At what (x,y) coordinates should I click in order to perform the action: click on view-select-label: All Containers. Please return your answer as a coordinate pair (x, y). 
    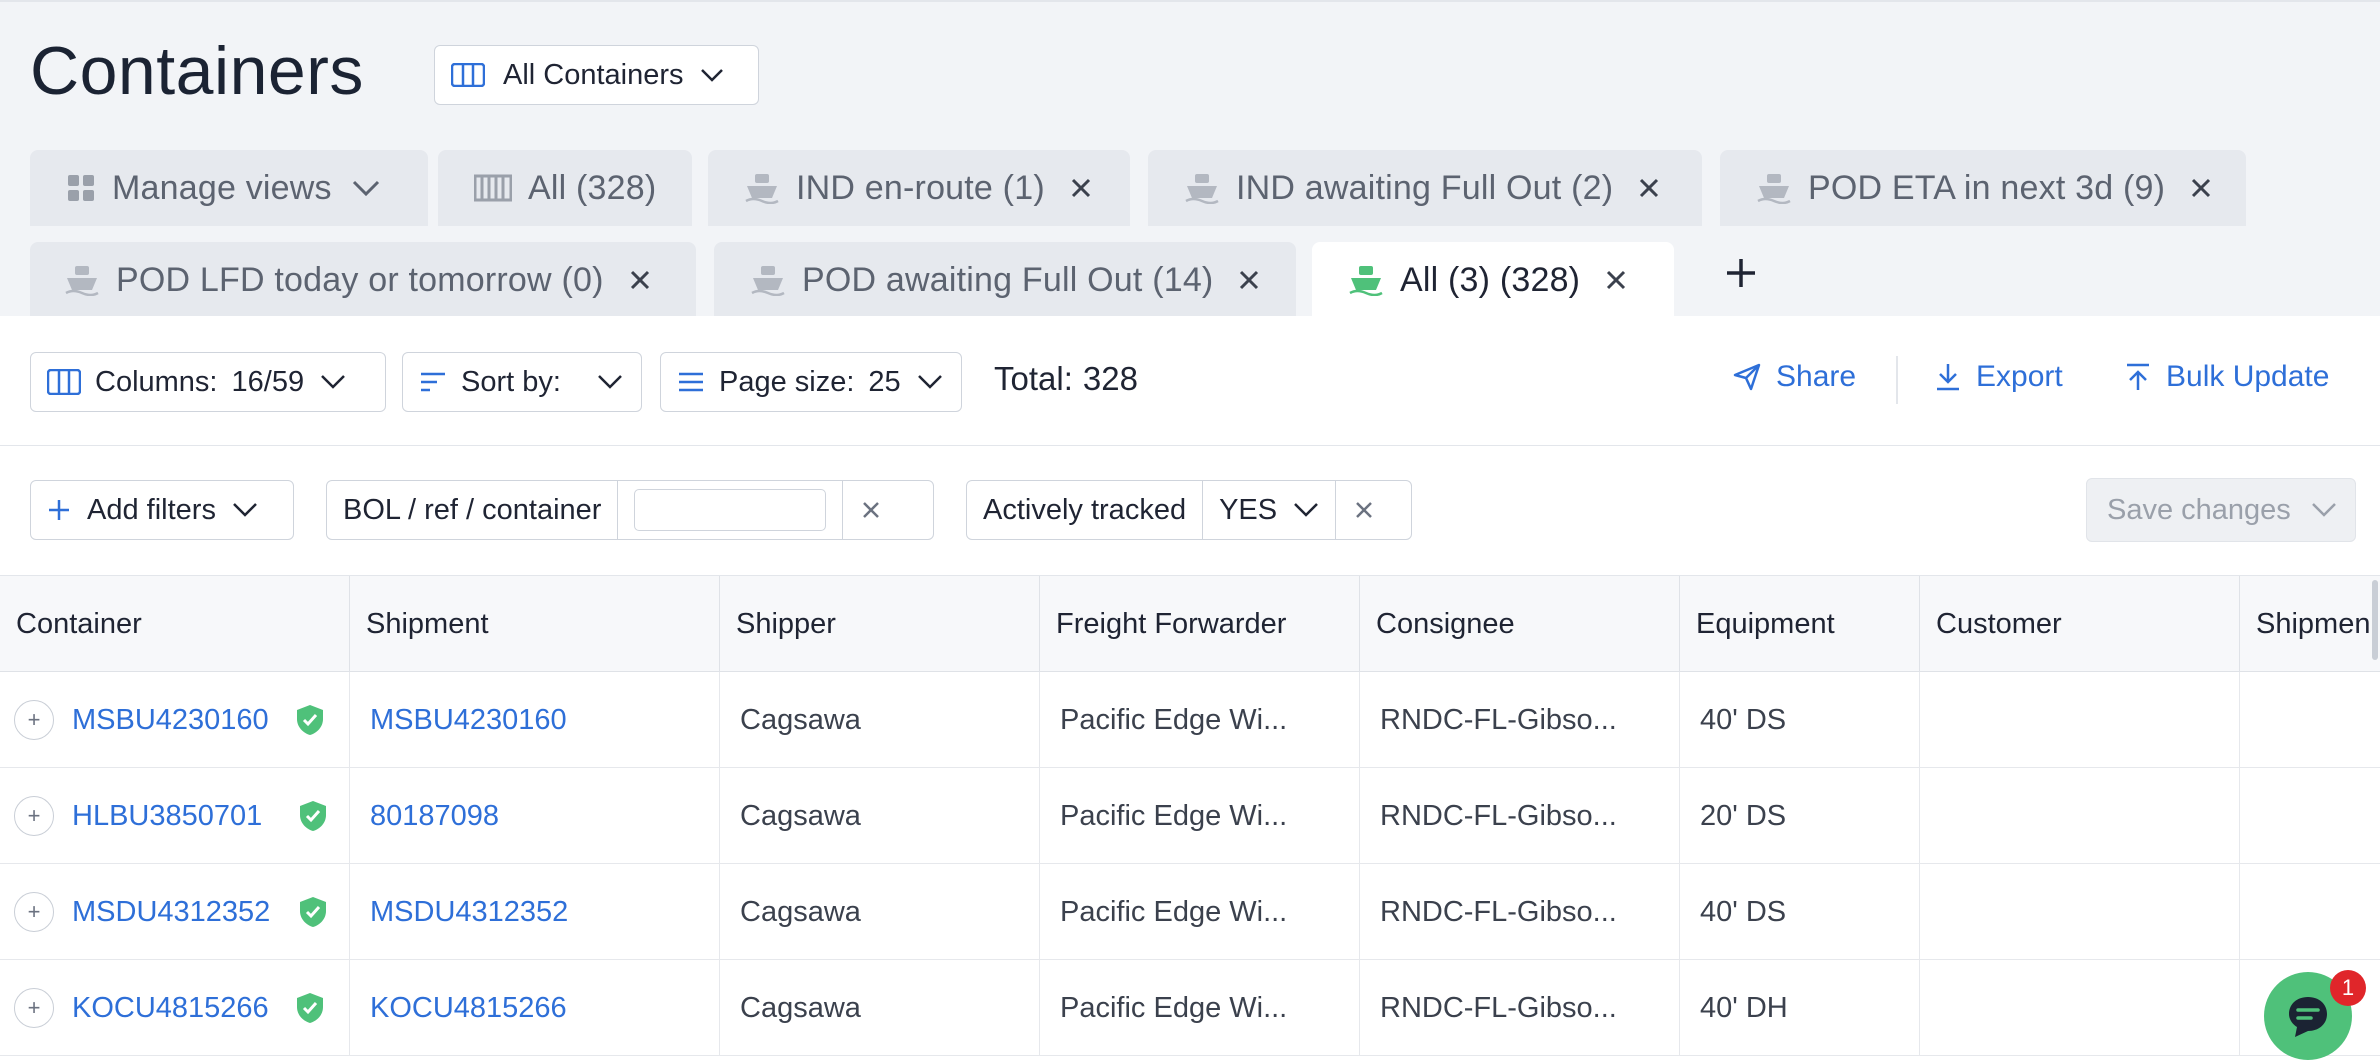
    Looking at the image, I should click on (593, 74).